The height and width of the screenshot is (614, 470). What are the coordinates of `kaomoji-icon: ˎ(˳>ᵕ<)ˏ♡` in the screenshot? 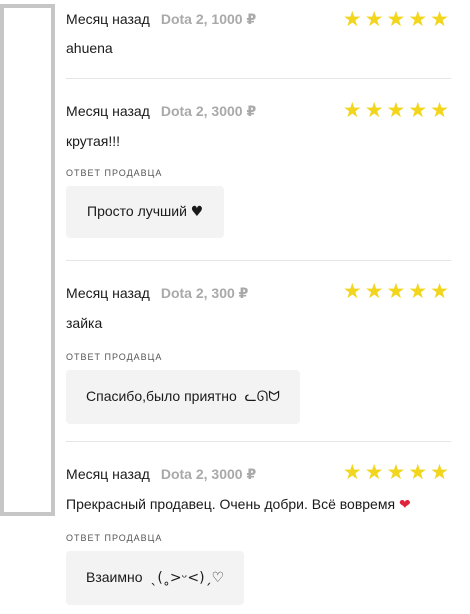 It's located at (187, 578).